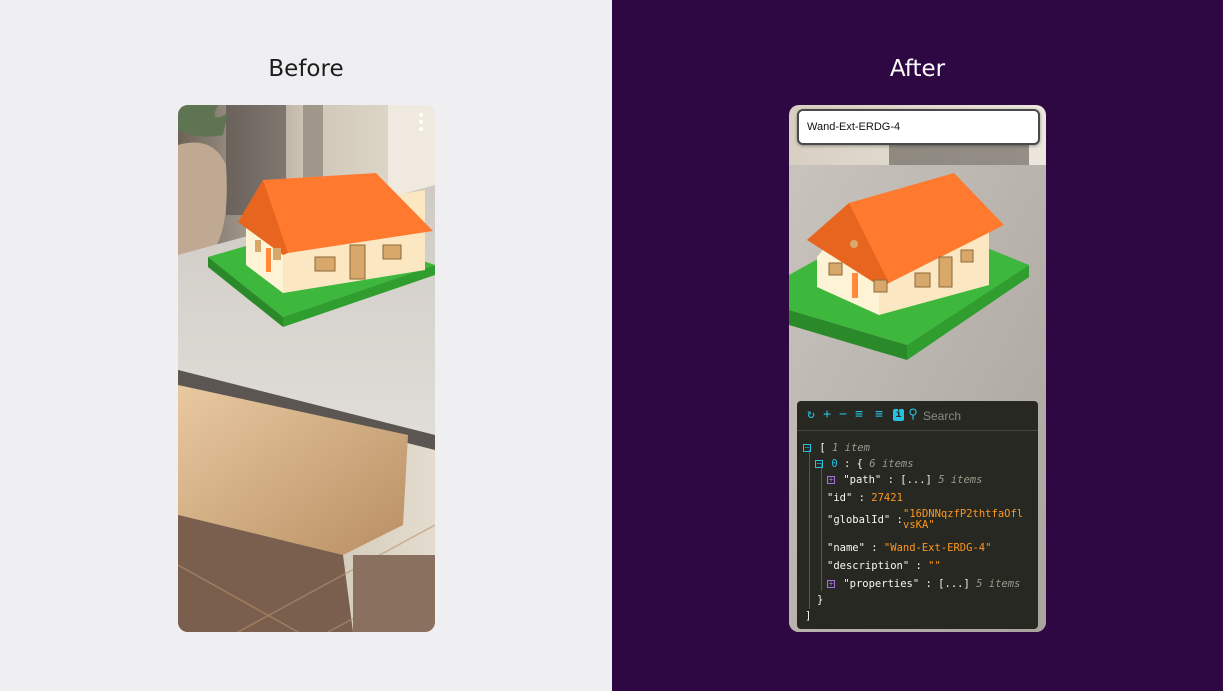 This screenshot has width=1223, height=691. What do you see at coordinates (879, 415) in the screenshot?
I see `outdent-icon: ≡` at bounding box center [879, 415].